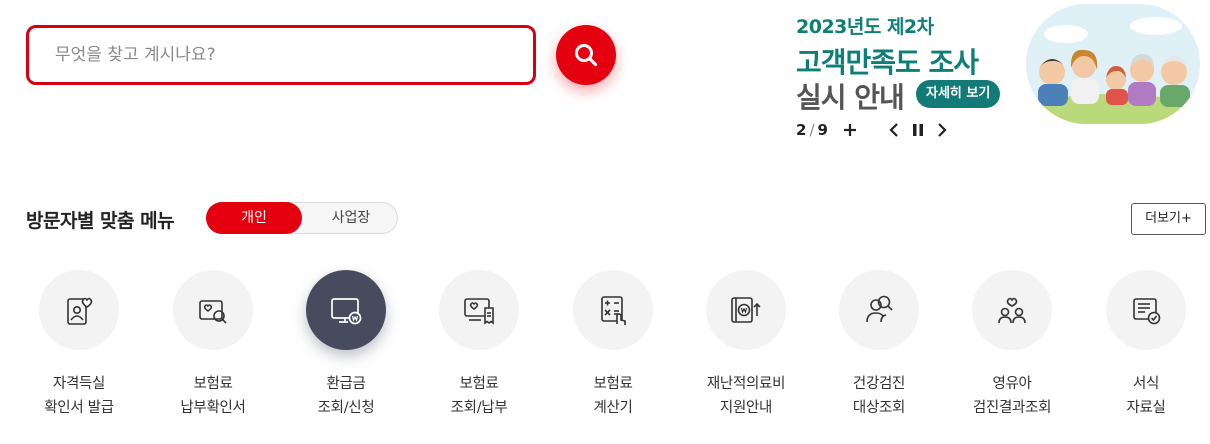  Describe the element at coordinates (887, 62) in the screenshot. I see `banner-line2: 고객만족도 조사` at that location.